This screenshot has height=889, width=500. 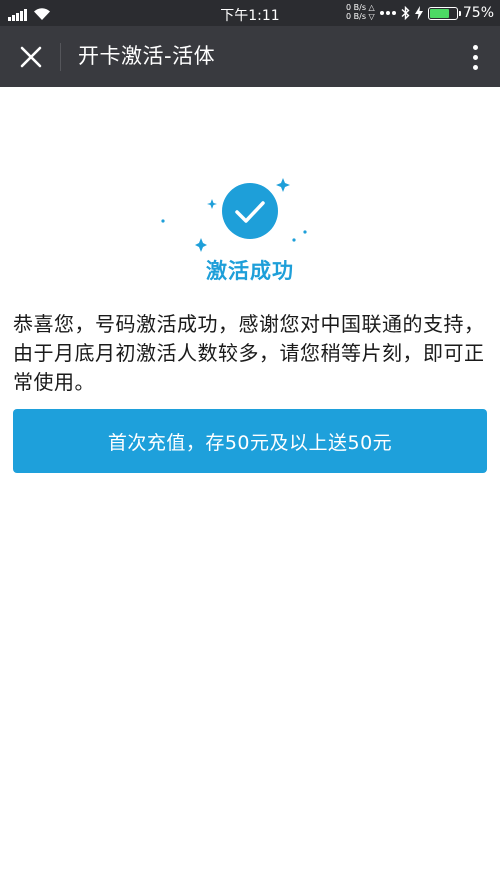 What do you see at coordinates (250, 441) in the screenshot?
I see `first-recharge-button: 首次充值，存50元及以上送50元` at bounding box center [250, 441].